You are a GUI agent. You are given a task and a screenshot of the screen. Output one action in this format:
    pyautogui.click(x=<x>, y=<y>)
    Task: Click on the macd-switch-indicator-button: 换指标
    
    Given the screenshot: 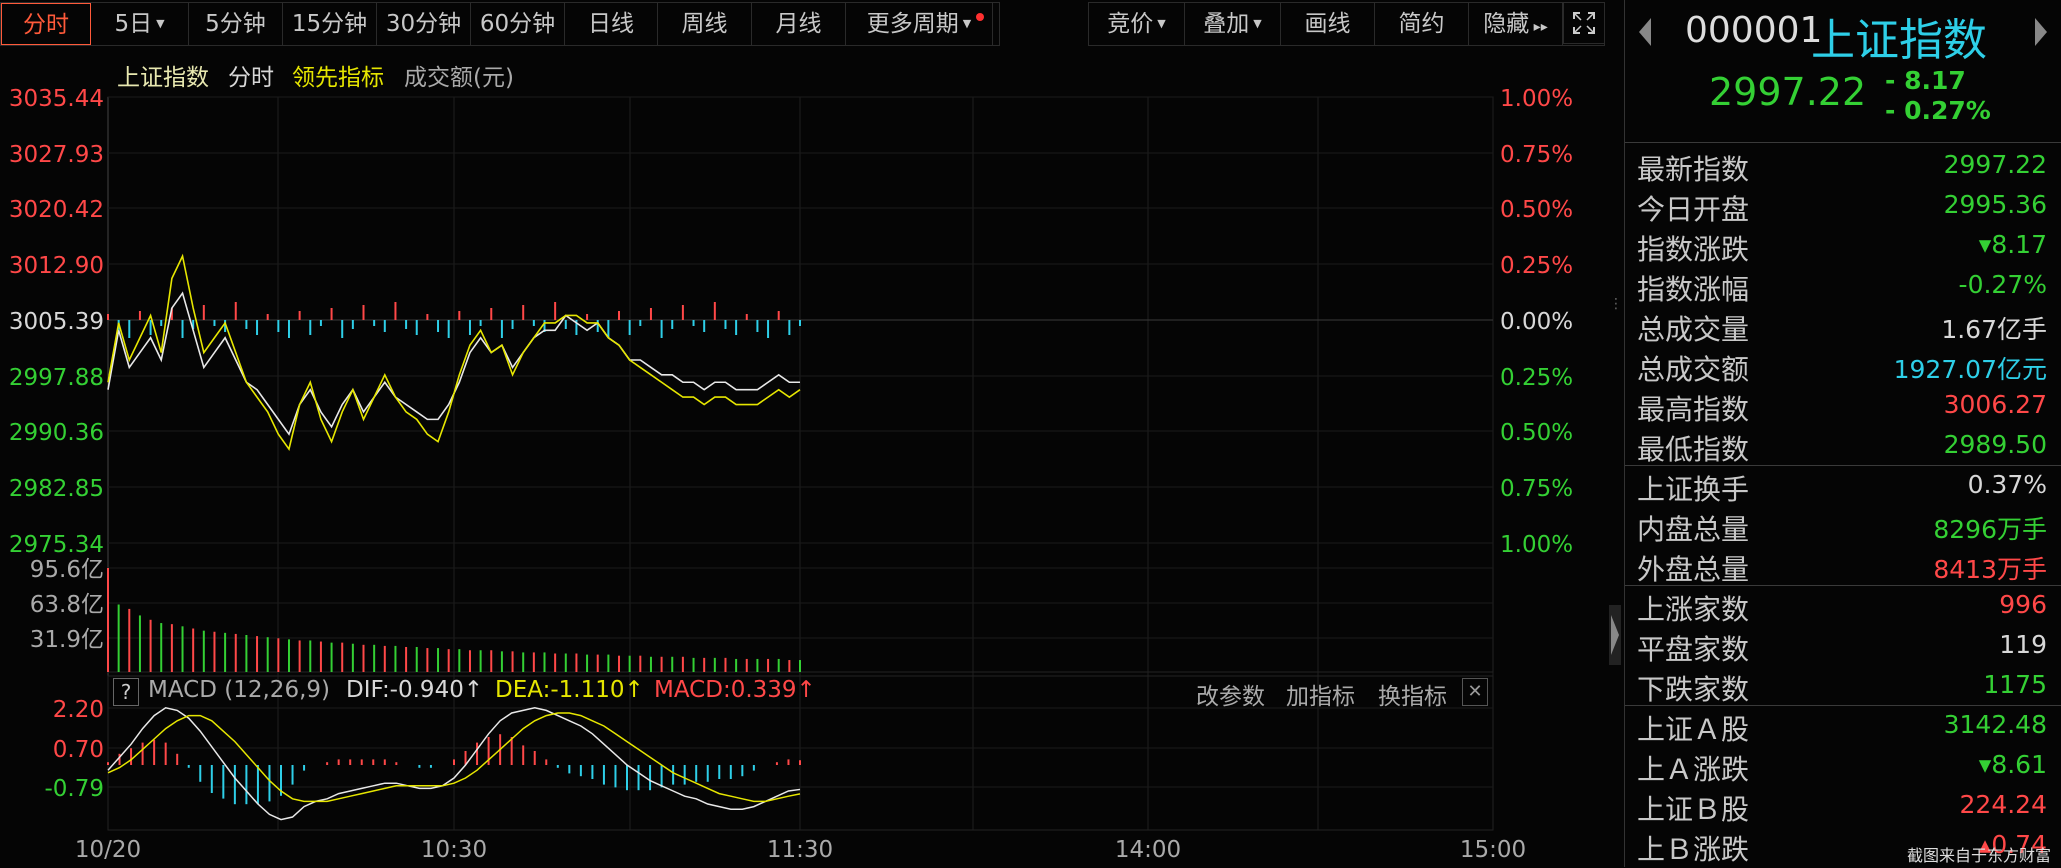 What is the action you would take?
    pyautogui.click(x=1412, y=694)
    